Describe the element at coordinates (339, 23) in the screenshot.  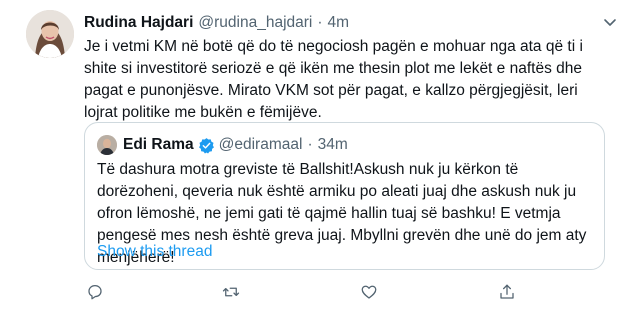
I see `tweet-timestamp: 4m` at that location.